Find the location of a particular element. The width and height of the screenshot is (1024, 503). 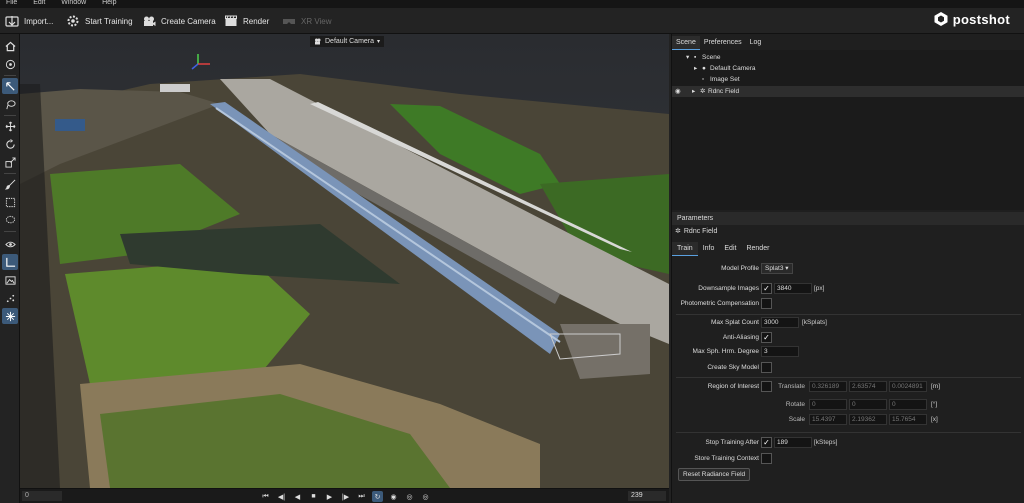

keyframe-icon: ◎ is located at coordinates (425, 497).